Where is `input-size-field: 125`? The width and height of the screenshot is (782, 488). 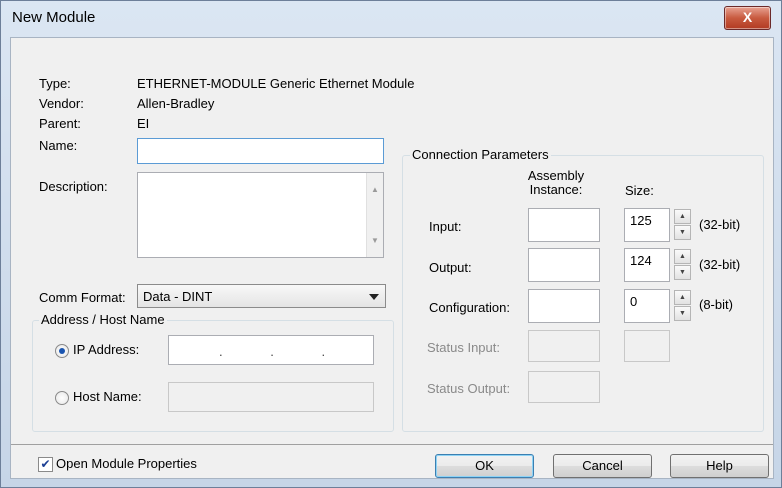 input-size-field: 125 is located at coordinates (647, 225).